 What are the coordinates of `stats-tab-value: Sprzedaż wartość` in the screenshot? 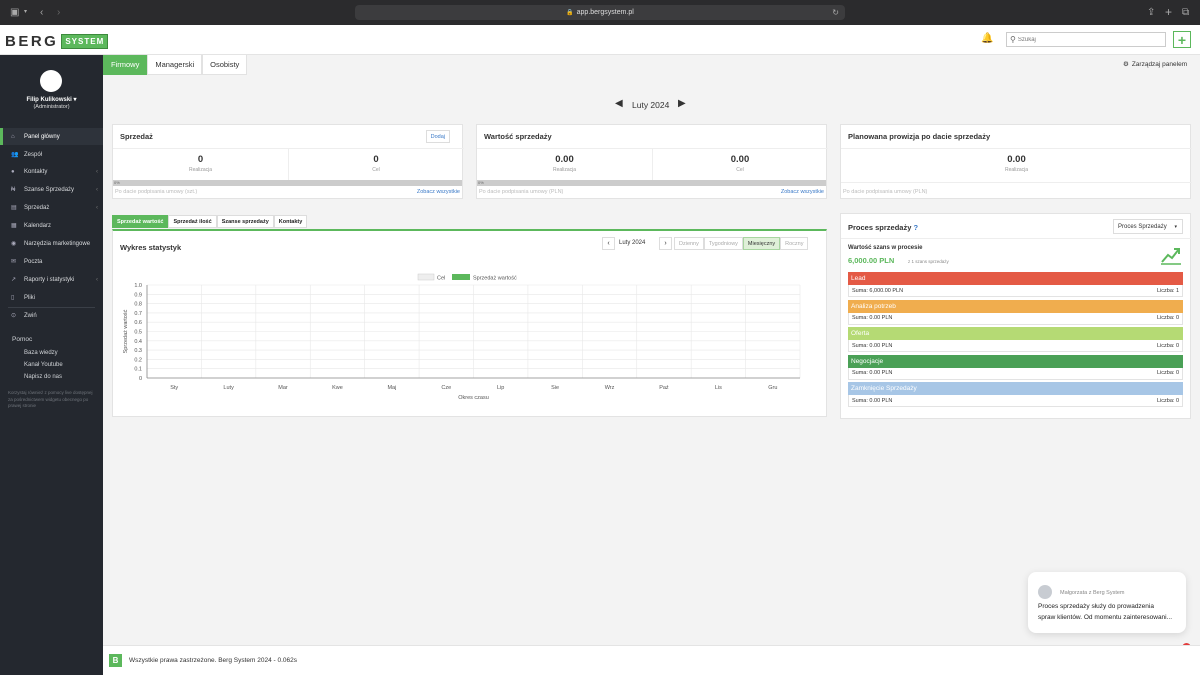 It's located at (140, 221).